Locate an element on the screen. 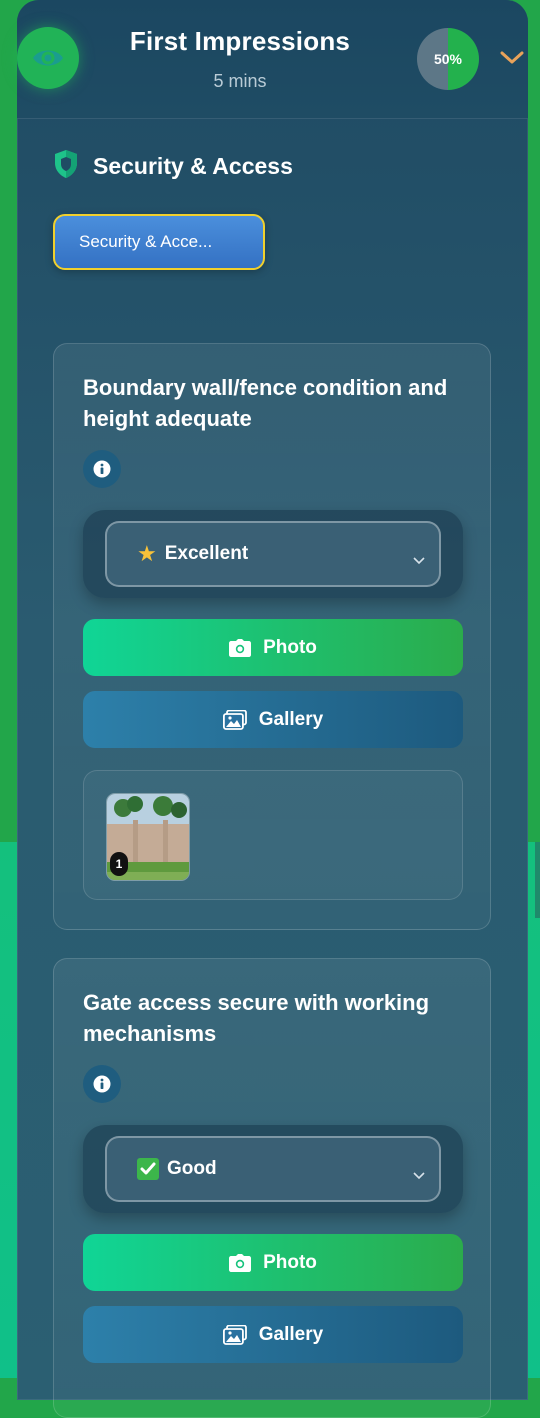  rating-select-wrapper: ★ Excellent is located at coordinates (273, 554).